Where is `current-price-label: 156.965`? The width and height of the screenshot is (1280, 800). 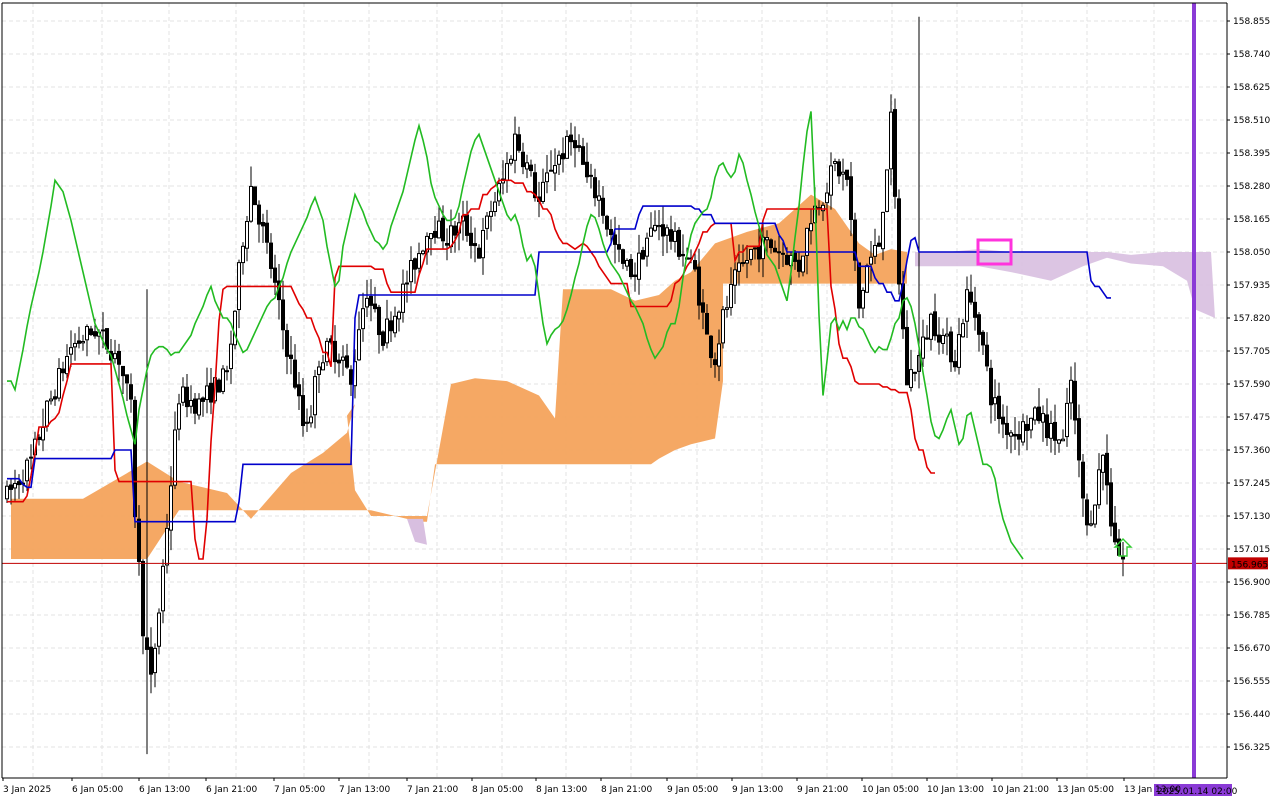
current-price-label: 156.965 is located at coordinates (1249, 565).